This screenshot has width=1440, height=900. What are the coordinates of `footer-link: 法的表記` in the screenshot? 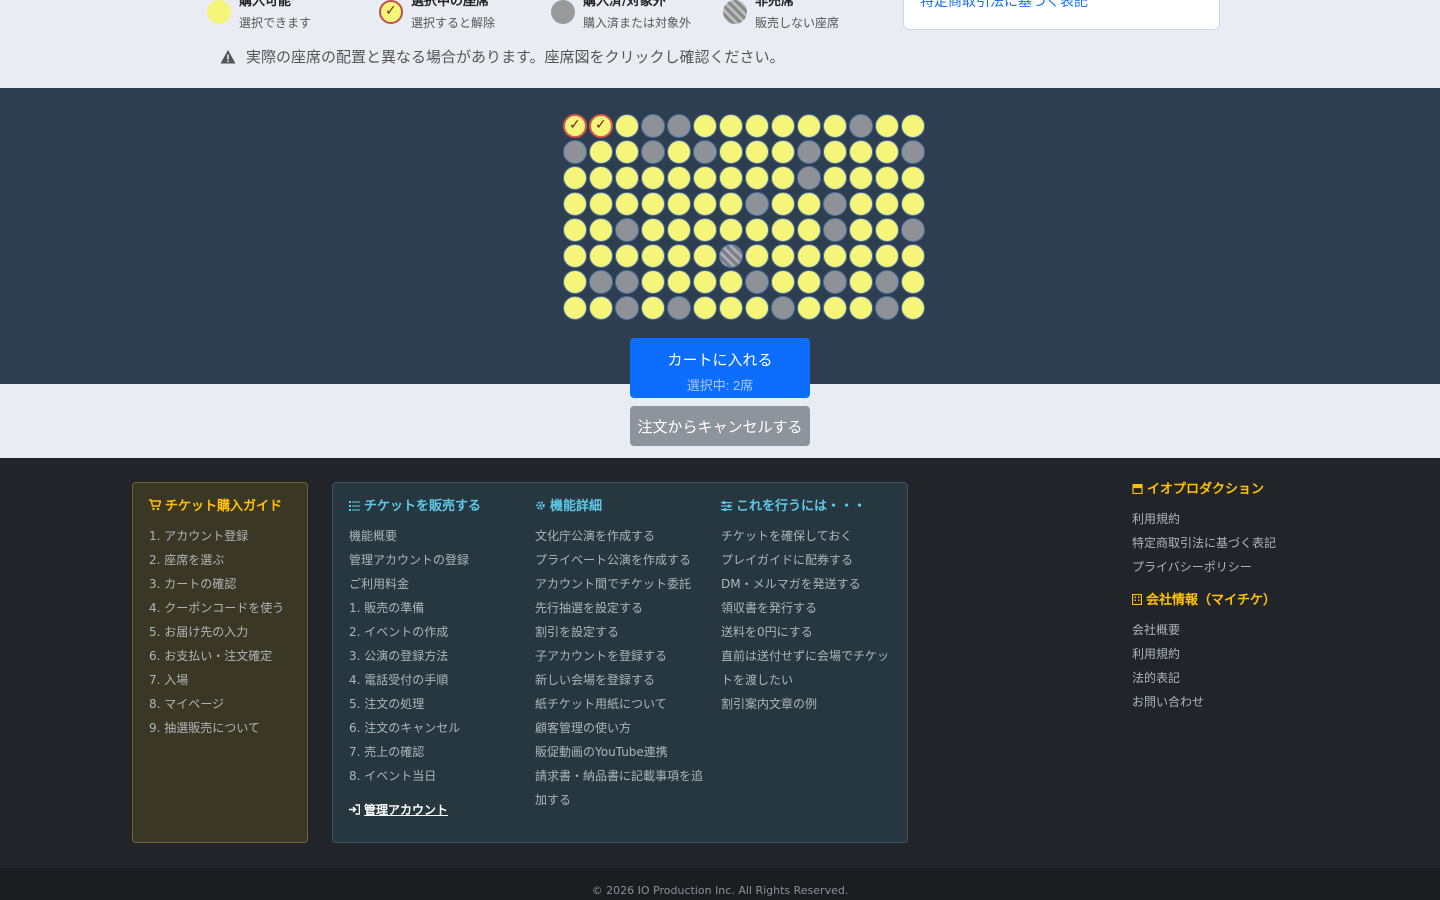 It's located at (1232, 678).